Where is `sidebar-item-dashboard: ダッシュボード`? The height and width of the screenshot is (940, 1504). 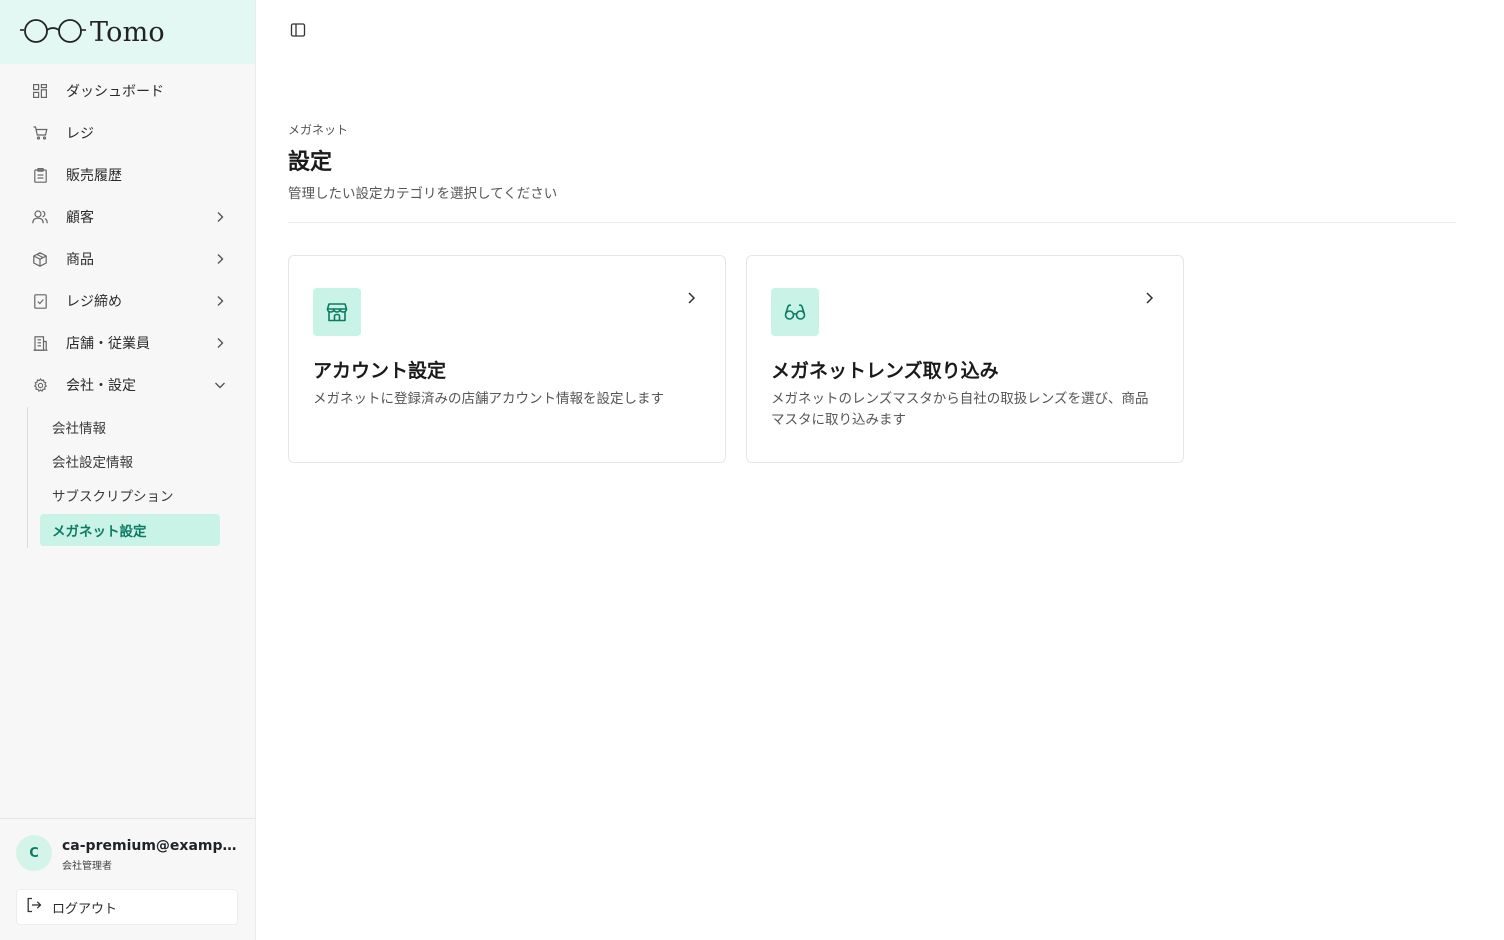 sidebar-item-dashboard: ダッシュボード is located at coordinates (127, 91).